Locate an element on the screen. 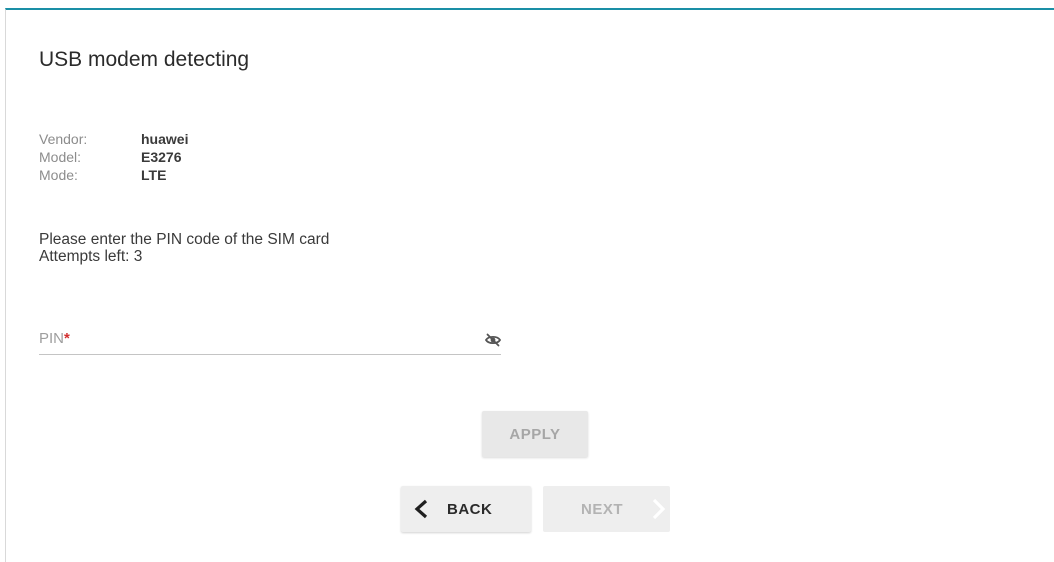 The image size is (1054, 562). eye-off-icon is located at coordinates (493, 340).